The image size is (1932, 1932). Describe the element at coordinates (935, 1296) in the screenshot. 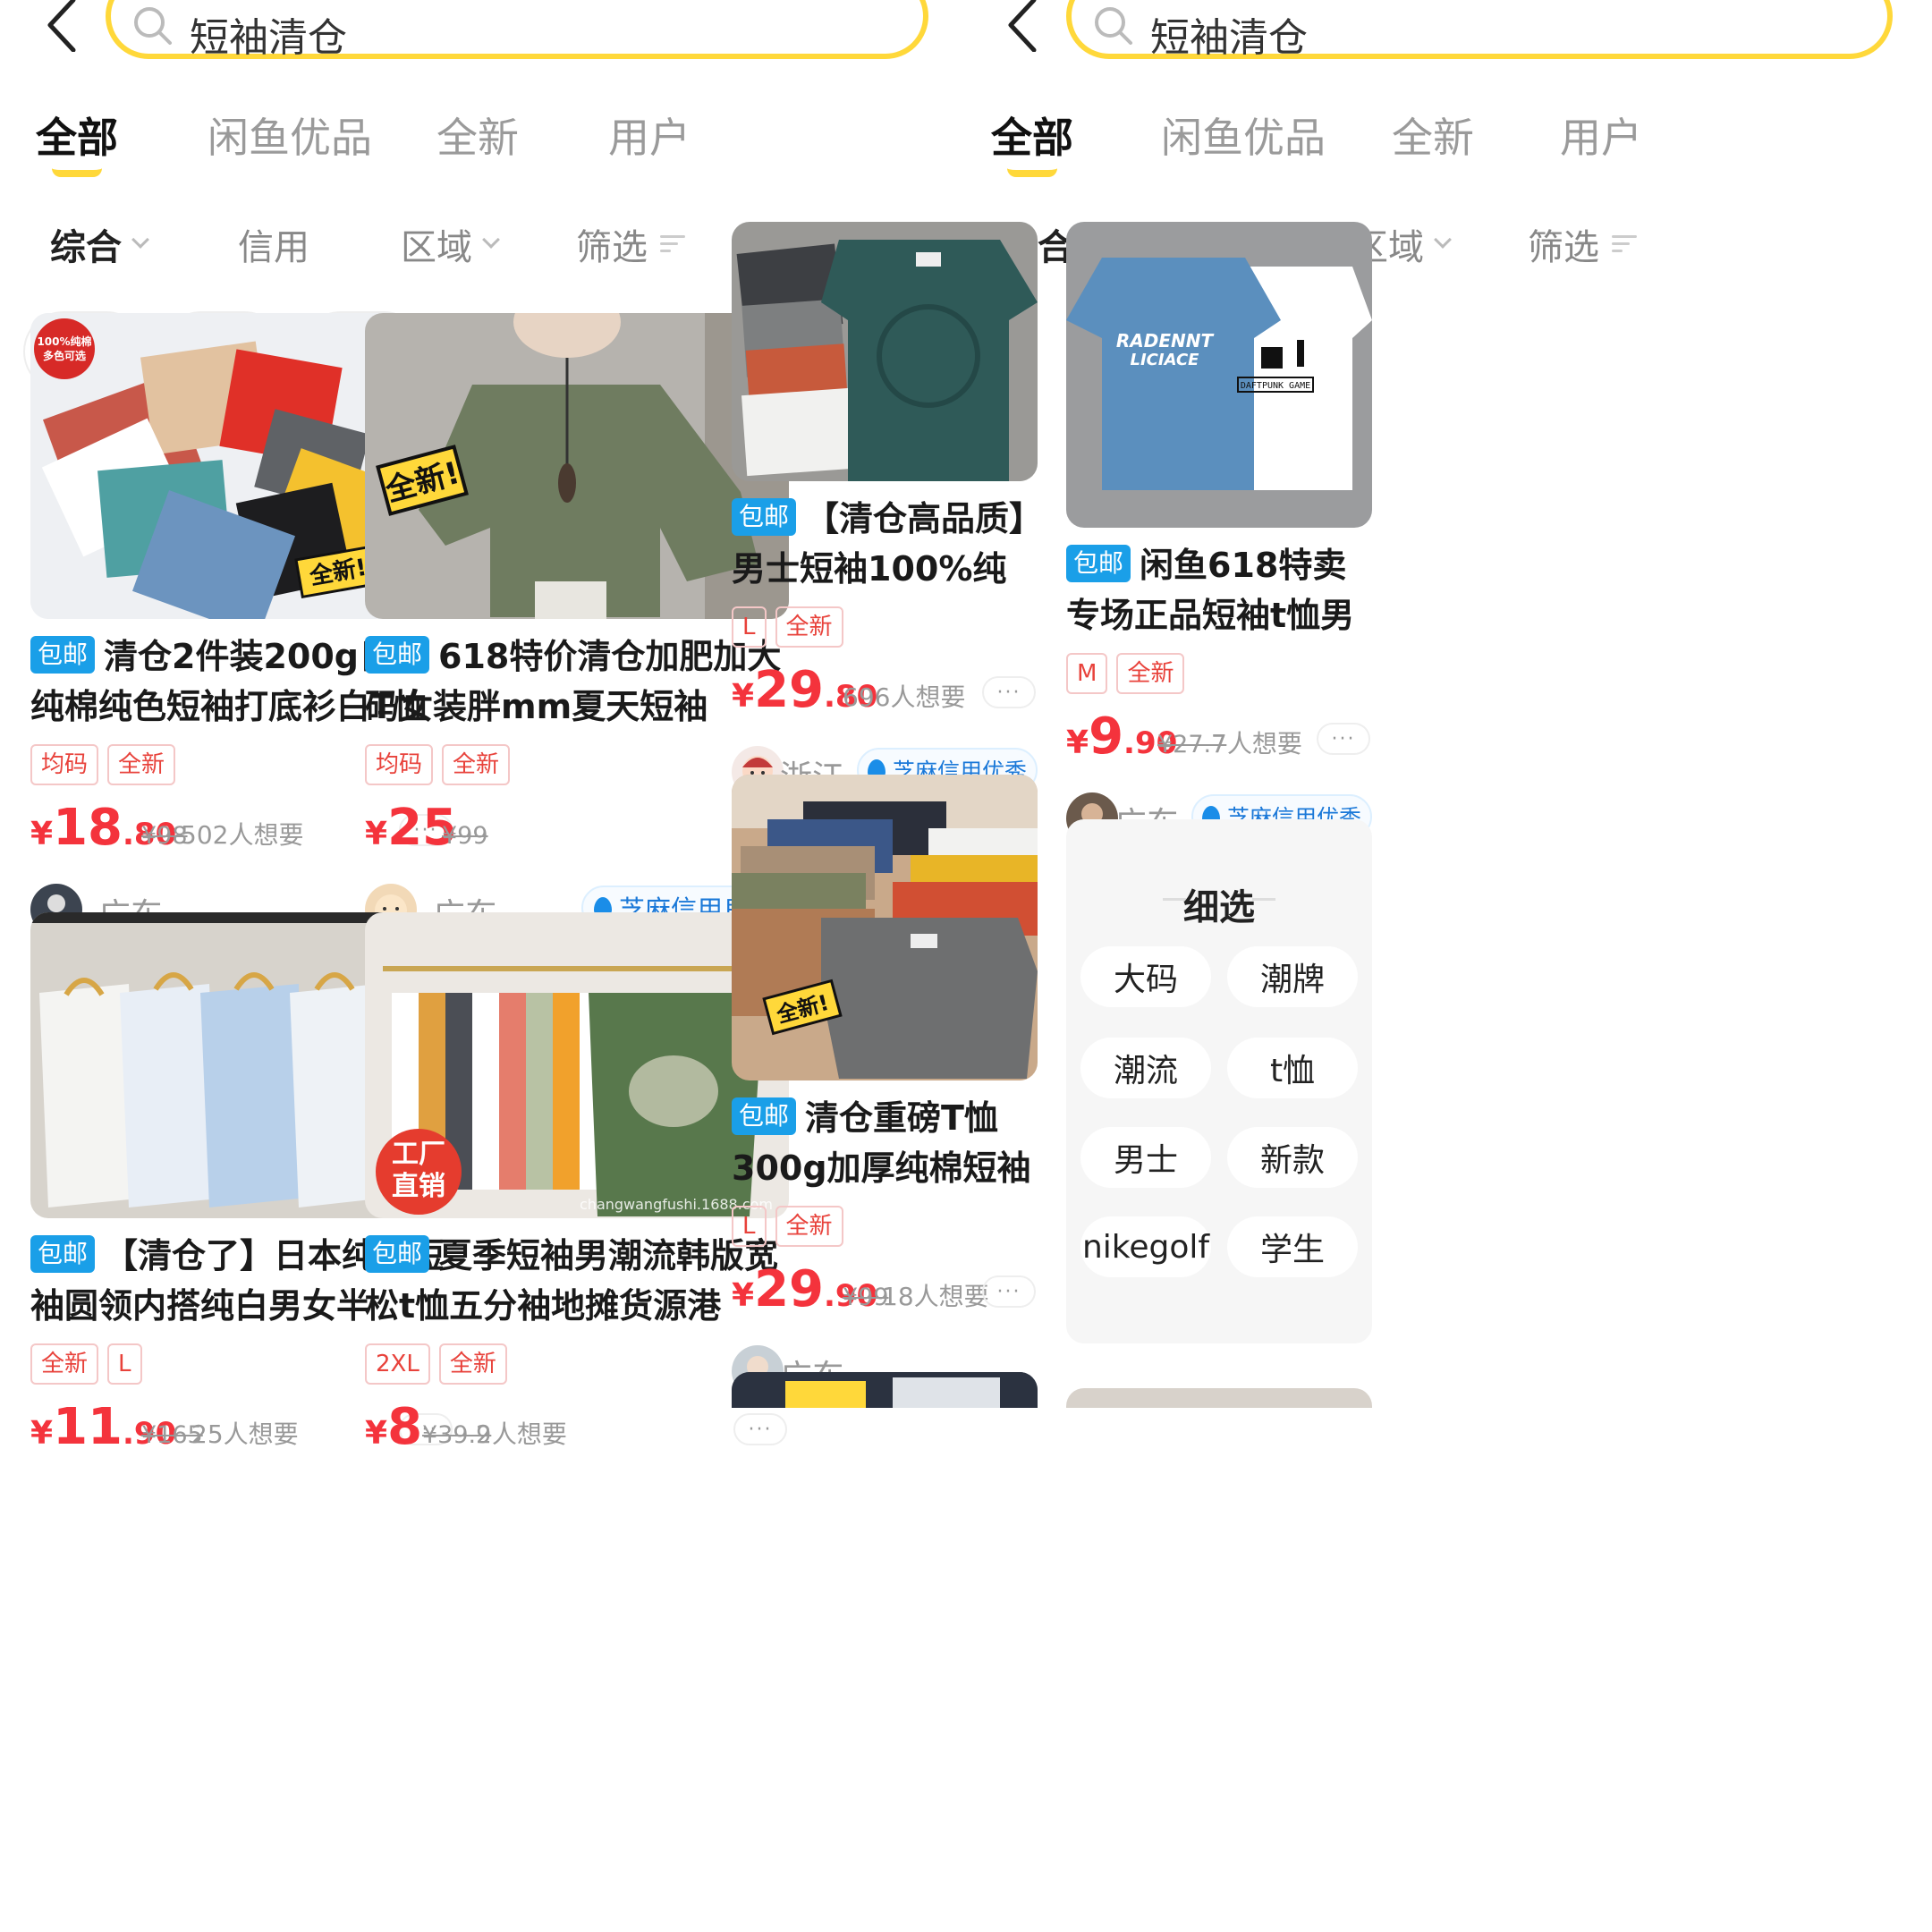

I see `want-count: 18人想要` at that location.